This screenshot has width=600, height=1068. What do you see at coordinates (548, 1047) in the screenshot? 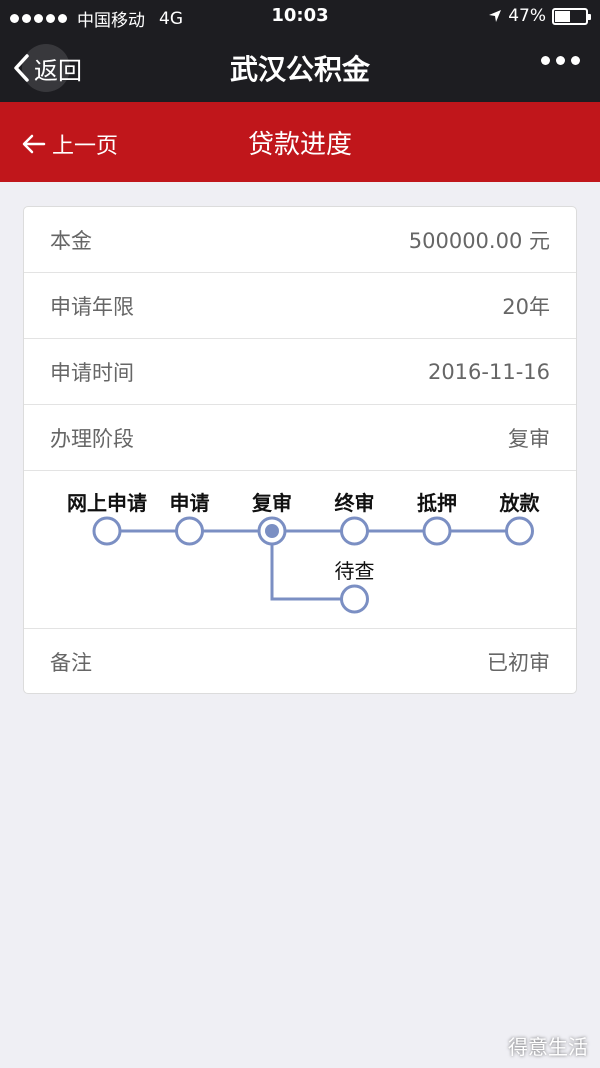
I see `watermark: 得意生活` at bounding box center [548, 1047].